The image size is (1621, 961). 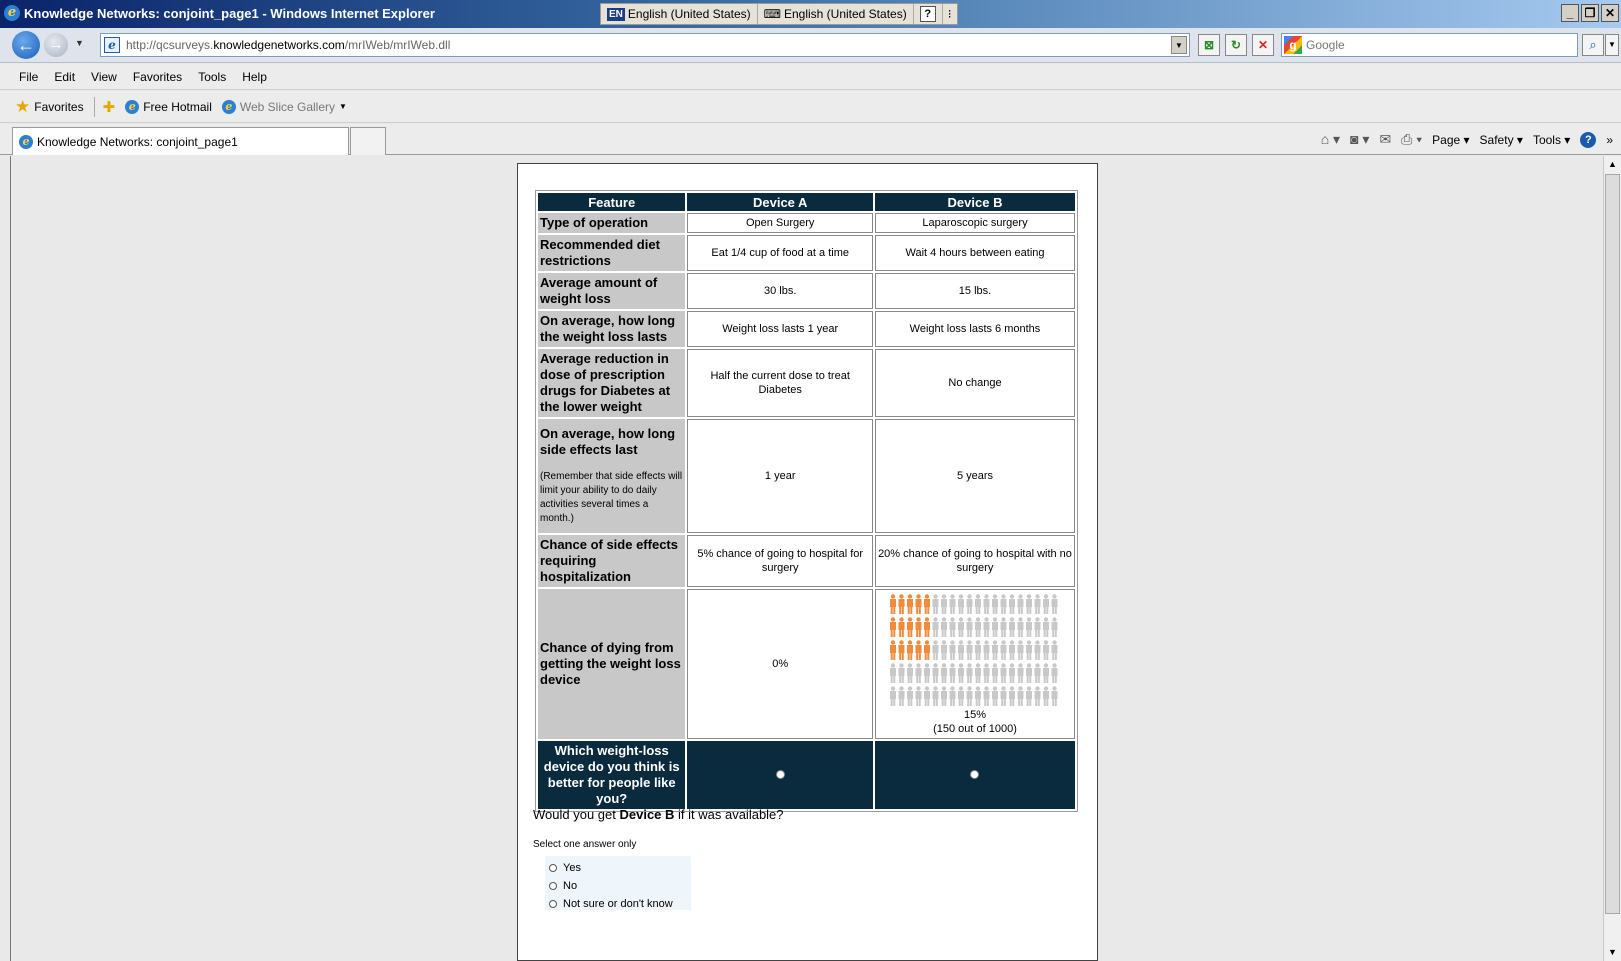 What do you see at coordinates (1612, 544) in the screenshot?
I see `scroll-thumb` at bounding box center [1612, 544].